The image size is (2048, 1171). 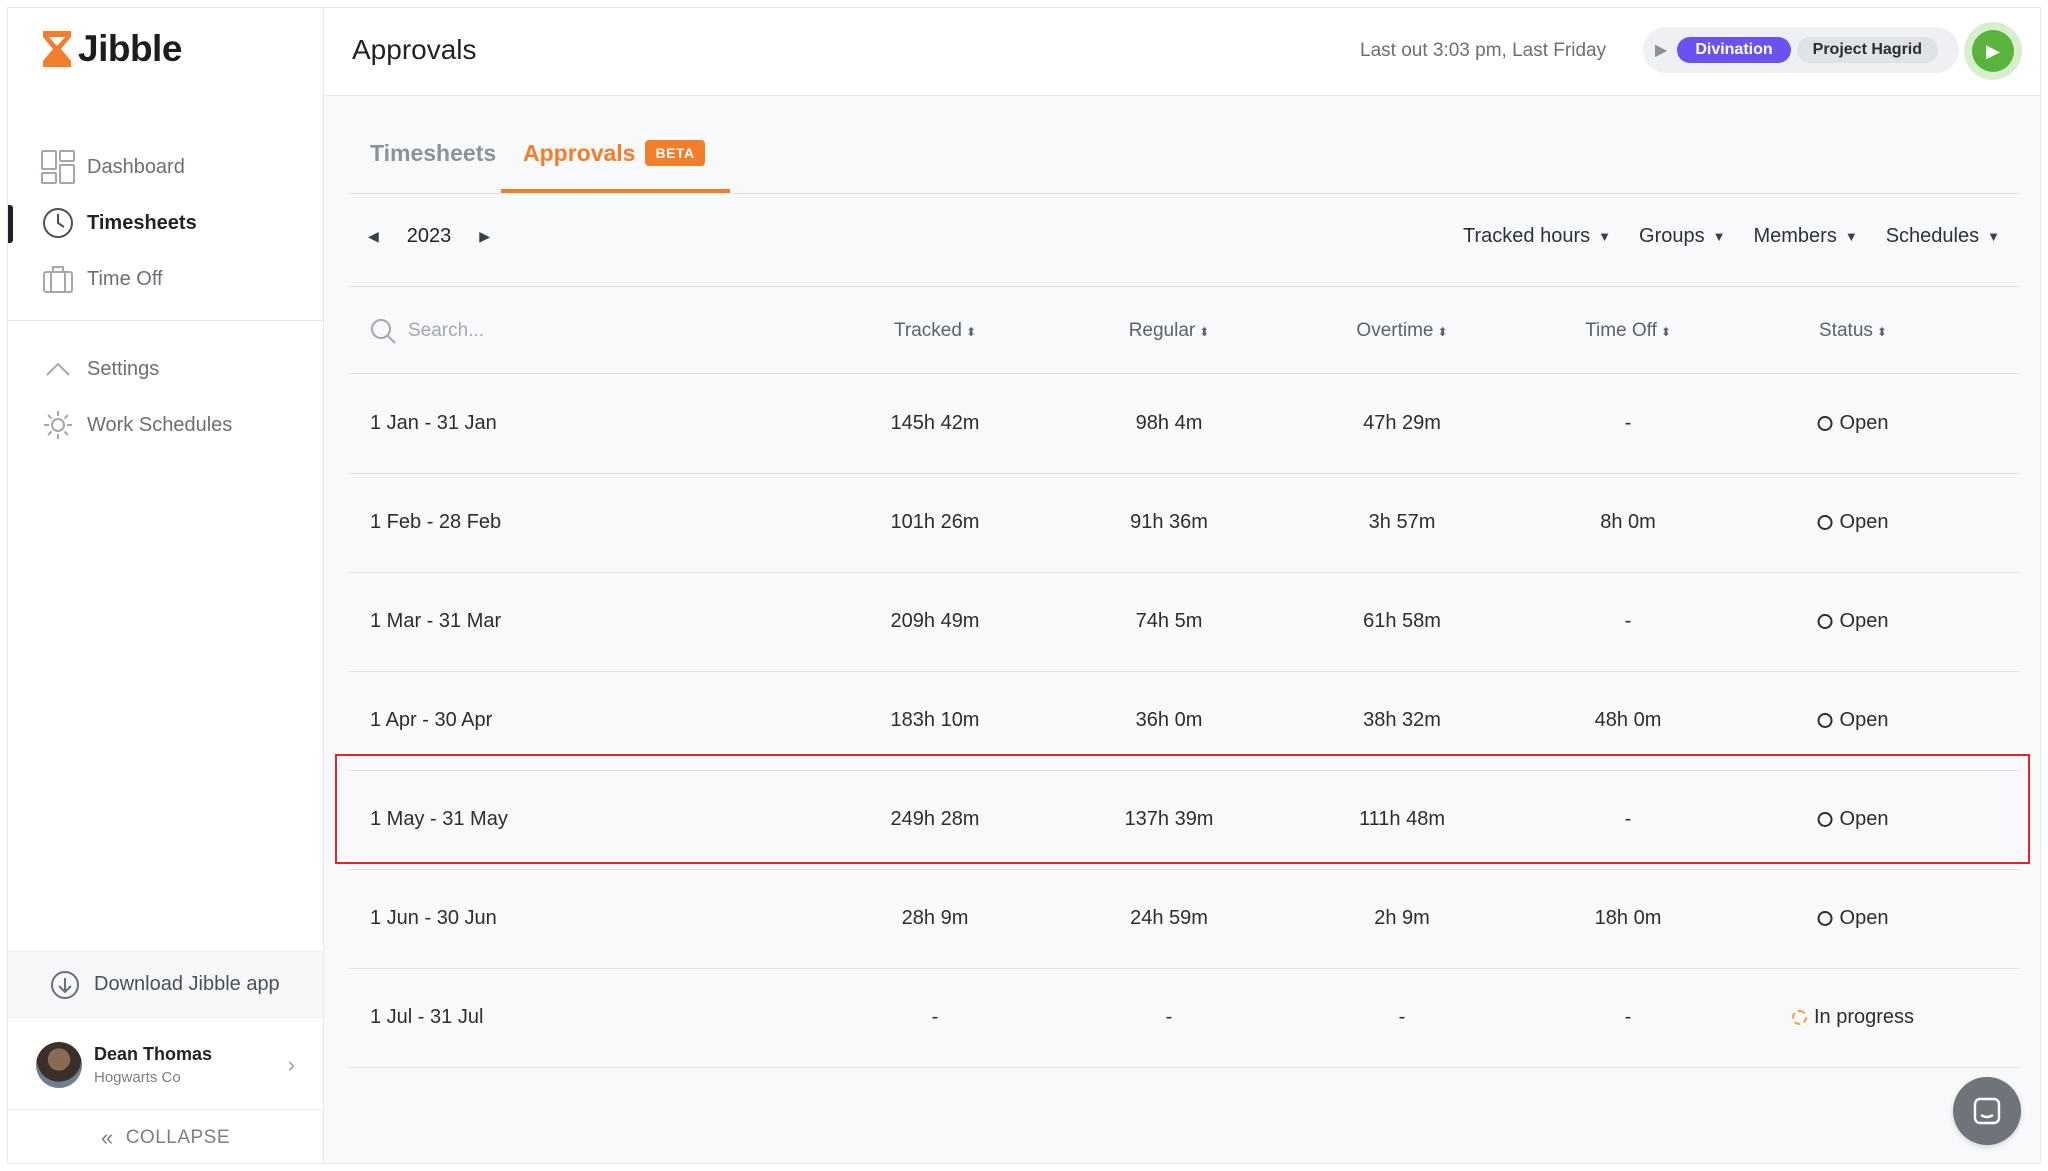 I want to click on tab-approvals: Approvals BETA, so click(x=614, y=153).